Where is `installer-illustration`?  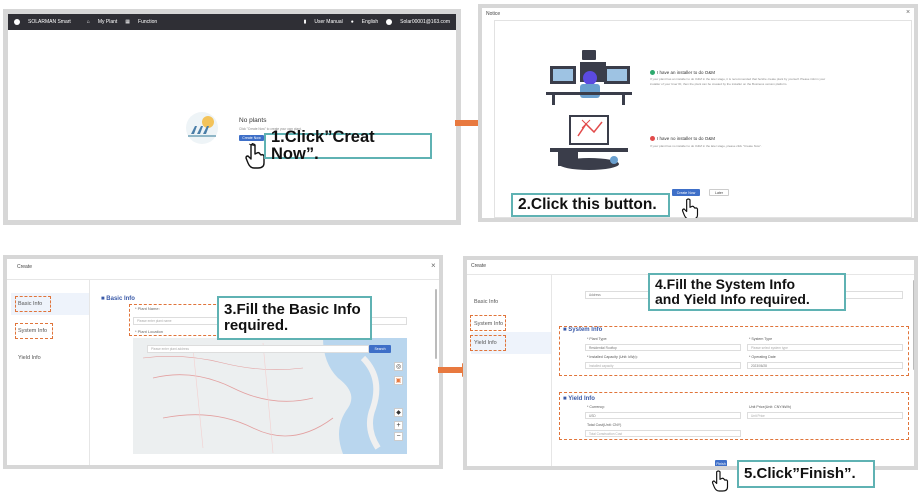 installer-illustration is located at coordinates (589, 77).